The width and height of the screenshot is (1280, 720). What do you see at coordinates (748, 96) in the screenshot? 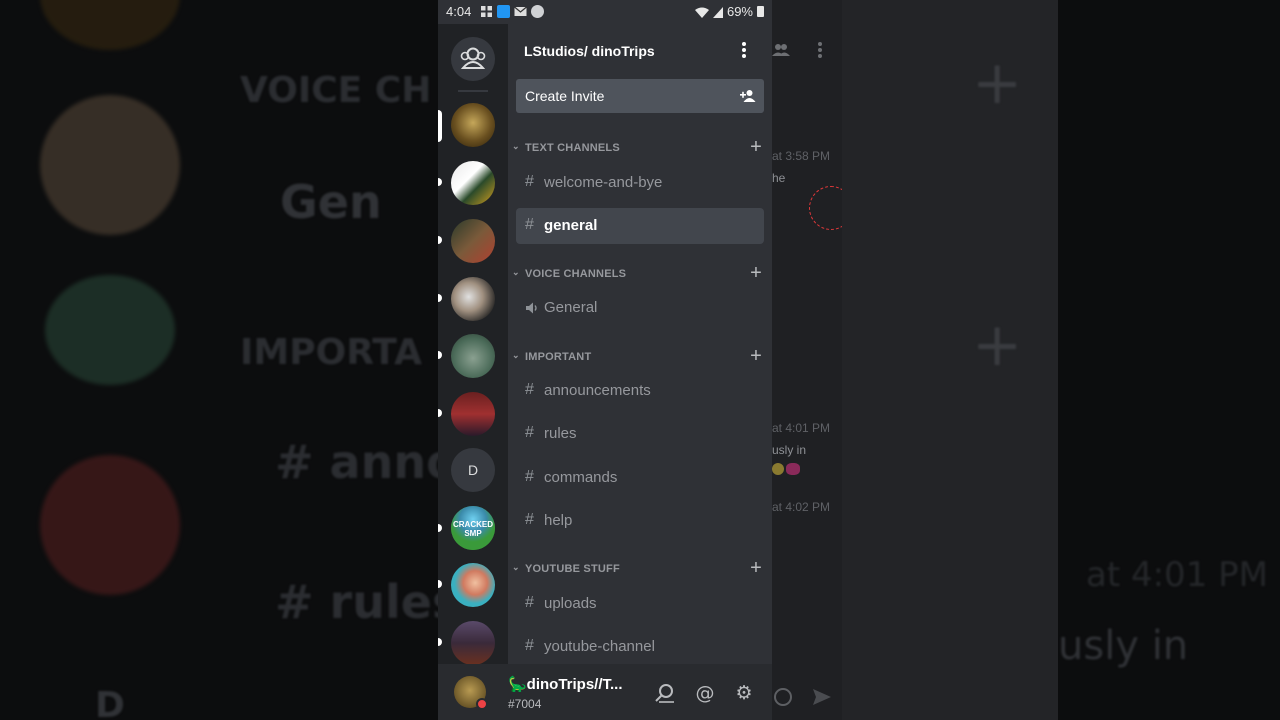
I see `add-person-icon` at bounding box center [748, 96].